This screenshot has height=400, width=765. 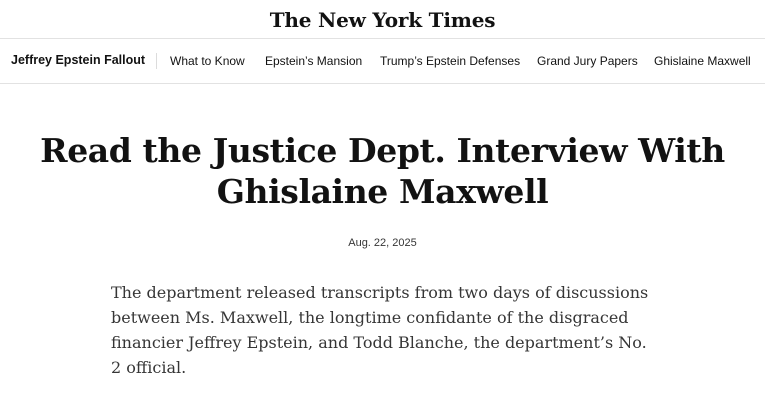 I want to click on headline-line-1: Read the Justice Dept. Interview With, so click(x=382, y=150).